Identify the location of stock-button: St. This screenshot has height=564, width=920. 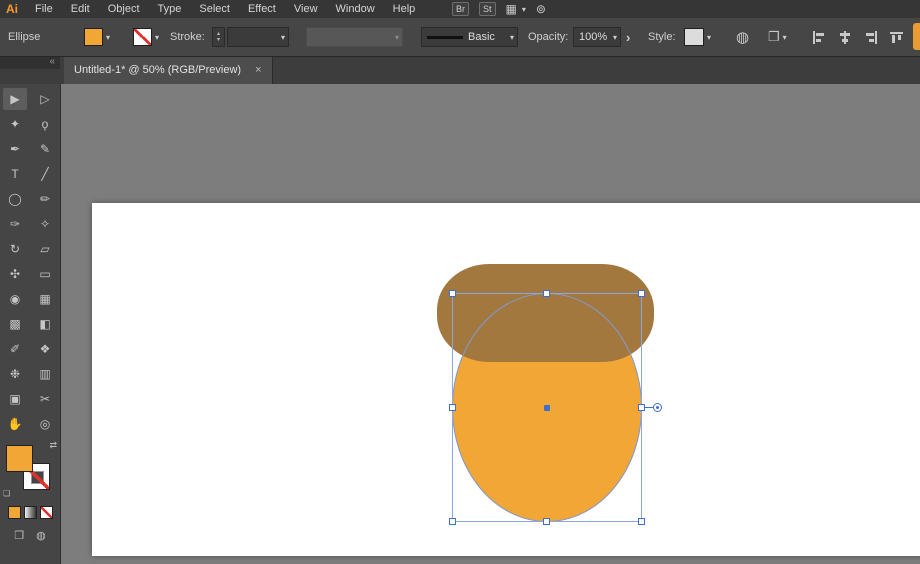
(487, 9).